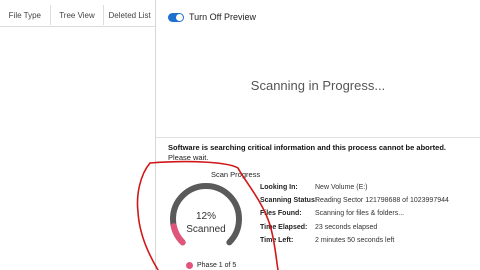 The image size is (480, 270). What do you see at coordinates (205, 216) in the screenshot?
I see `progress-percent: 12%` at bounding box center [205, 216].